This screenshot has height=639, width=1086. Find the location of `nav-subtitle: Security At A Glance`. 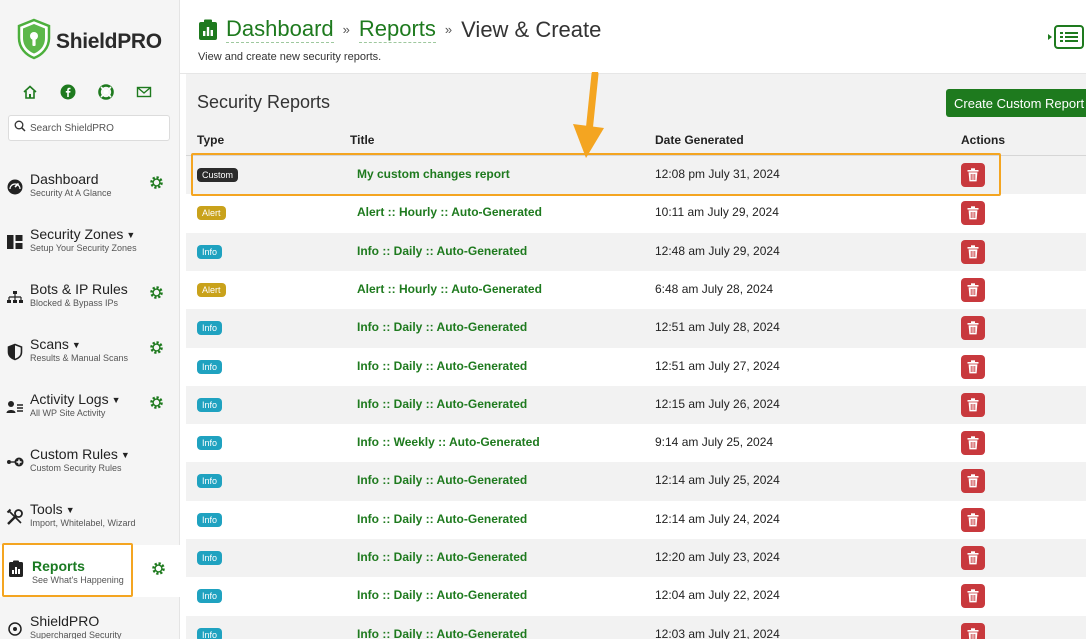

nav-subtitle: Security At A Glance is located at coordinates (71, 193).